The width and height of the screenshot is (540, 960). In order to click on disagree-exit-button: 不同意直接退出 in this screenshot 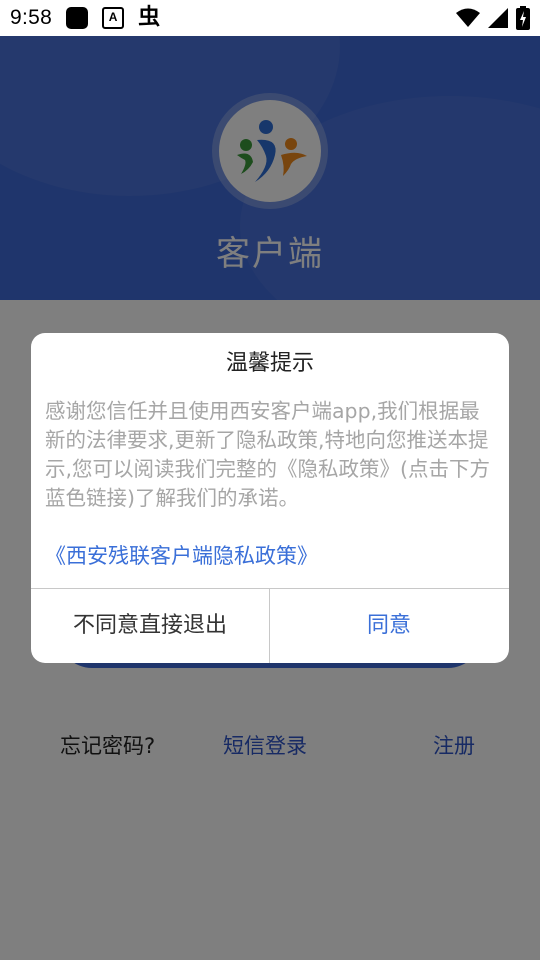, I will do `click(150, 626)`.